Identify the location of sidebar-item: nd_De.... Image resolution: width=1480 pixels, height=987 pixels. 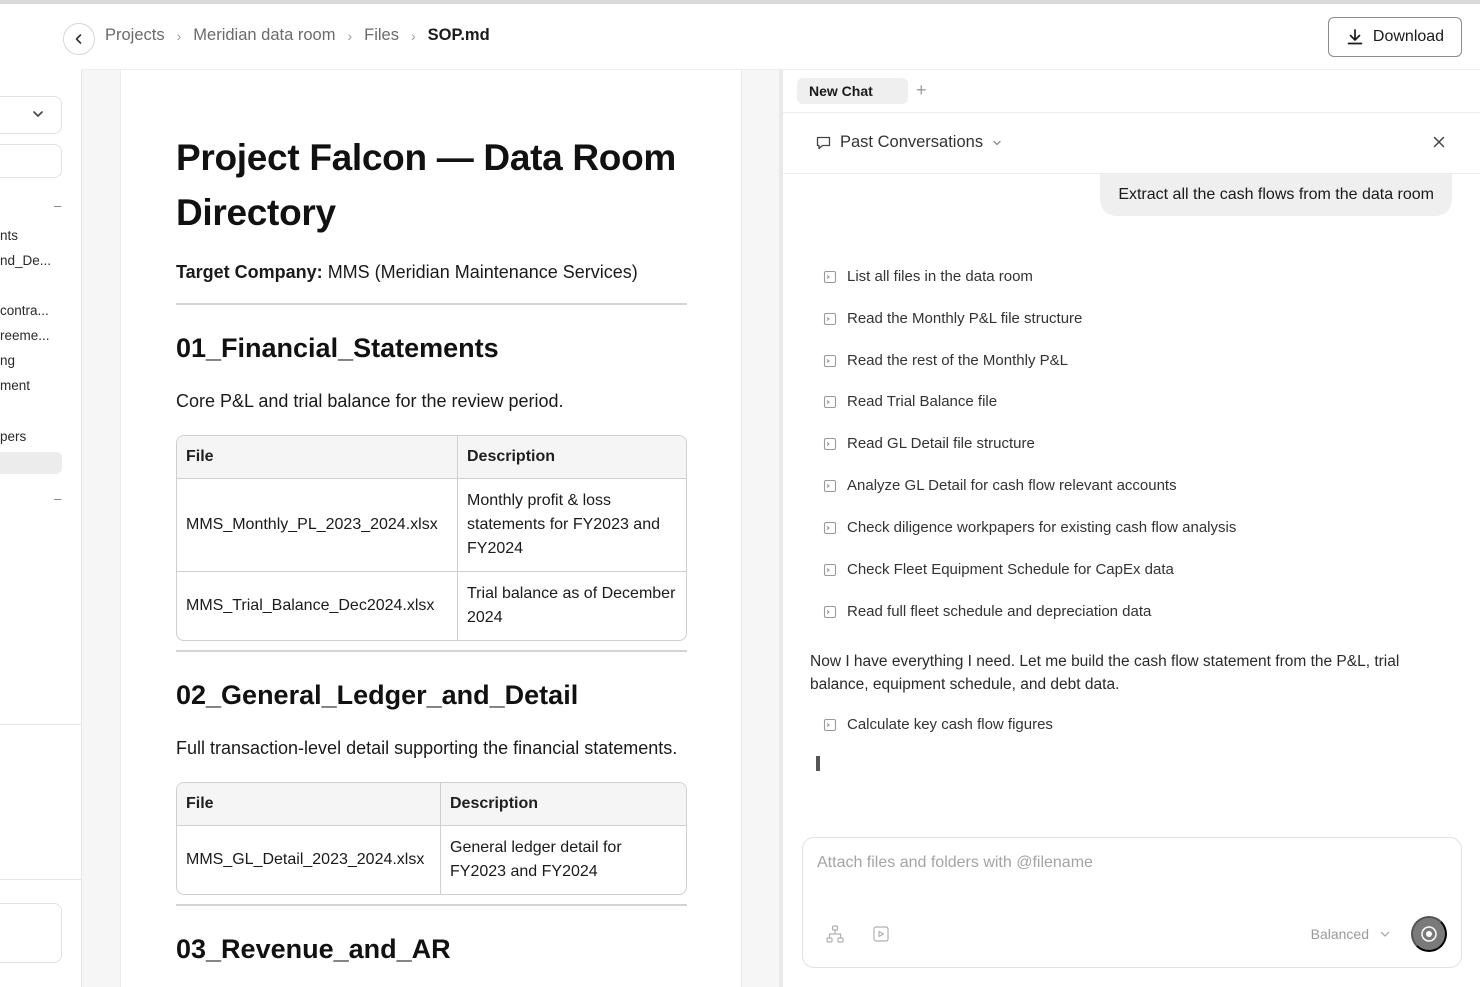
(25, 260).